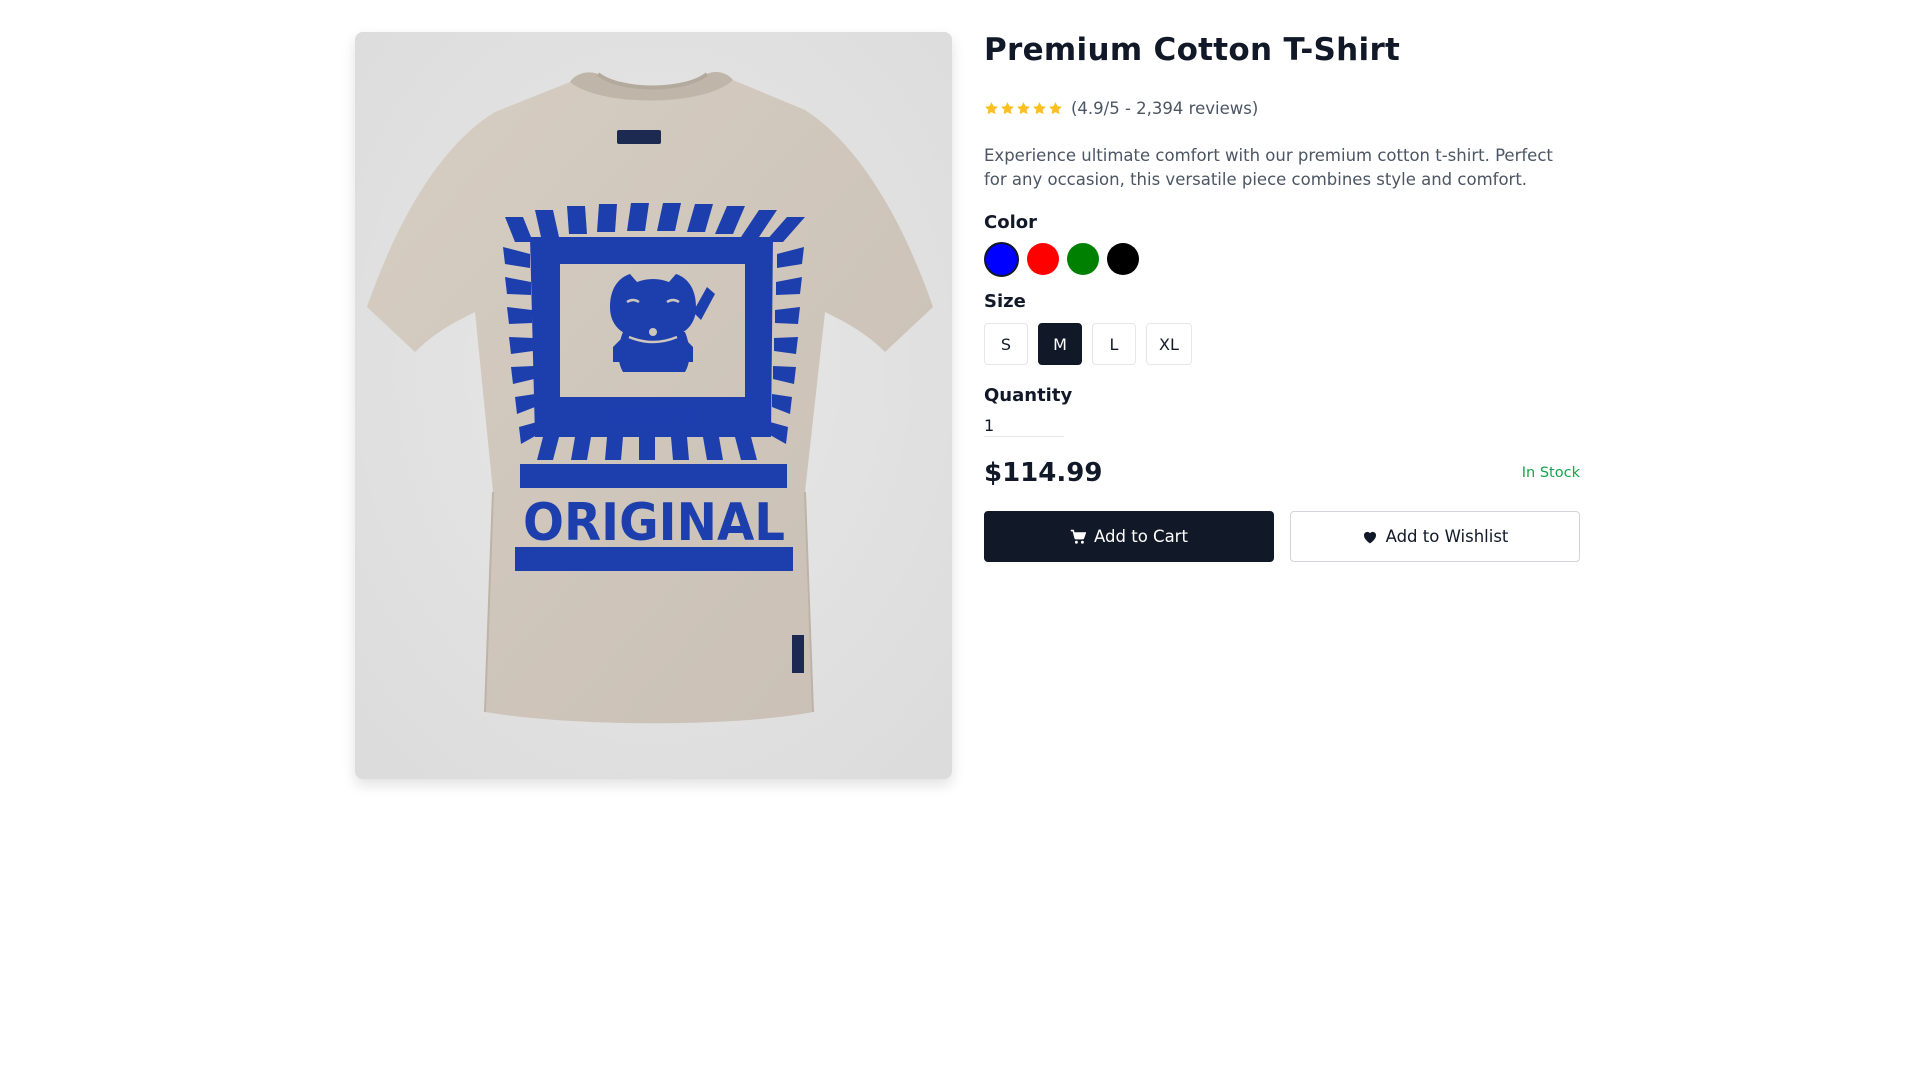 Image resolution: width=1920 pixels, height=1080 pixels. Describe the element at coordinates (1369, 537) in the screenshot. I see `heart-icon` at that location.